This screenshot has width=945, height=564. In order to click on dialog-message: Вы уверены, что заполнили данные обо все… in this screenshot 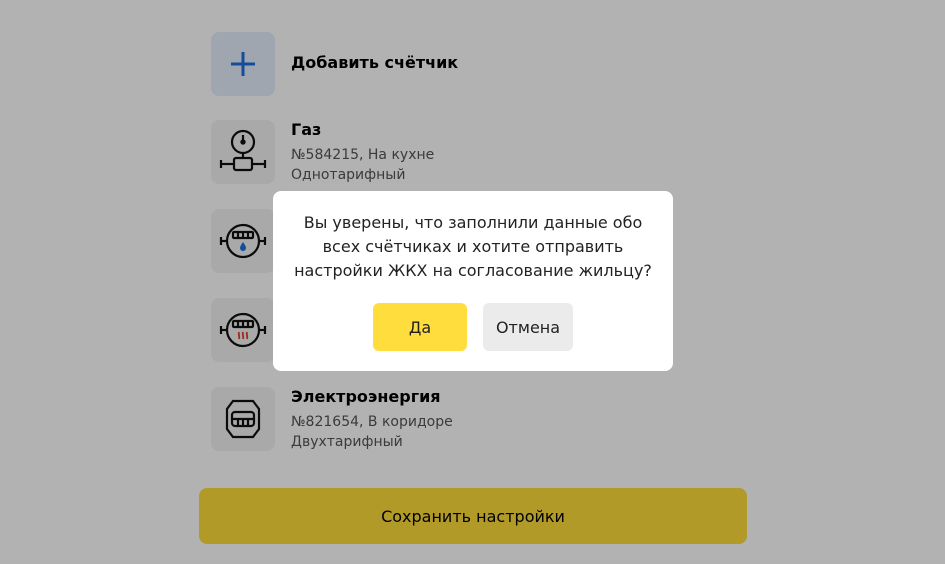, I will do `click(473, 246)`.